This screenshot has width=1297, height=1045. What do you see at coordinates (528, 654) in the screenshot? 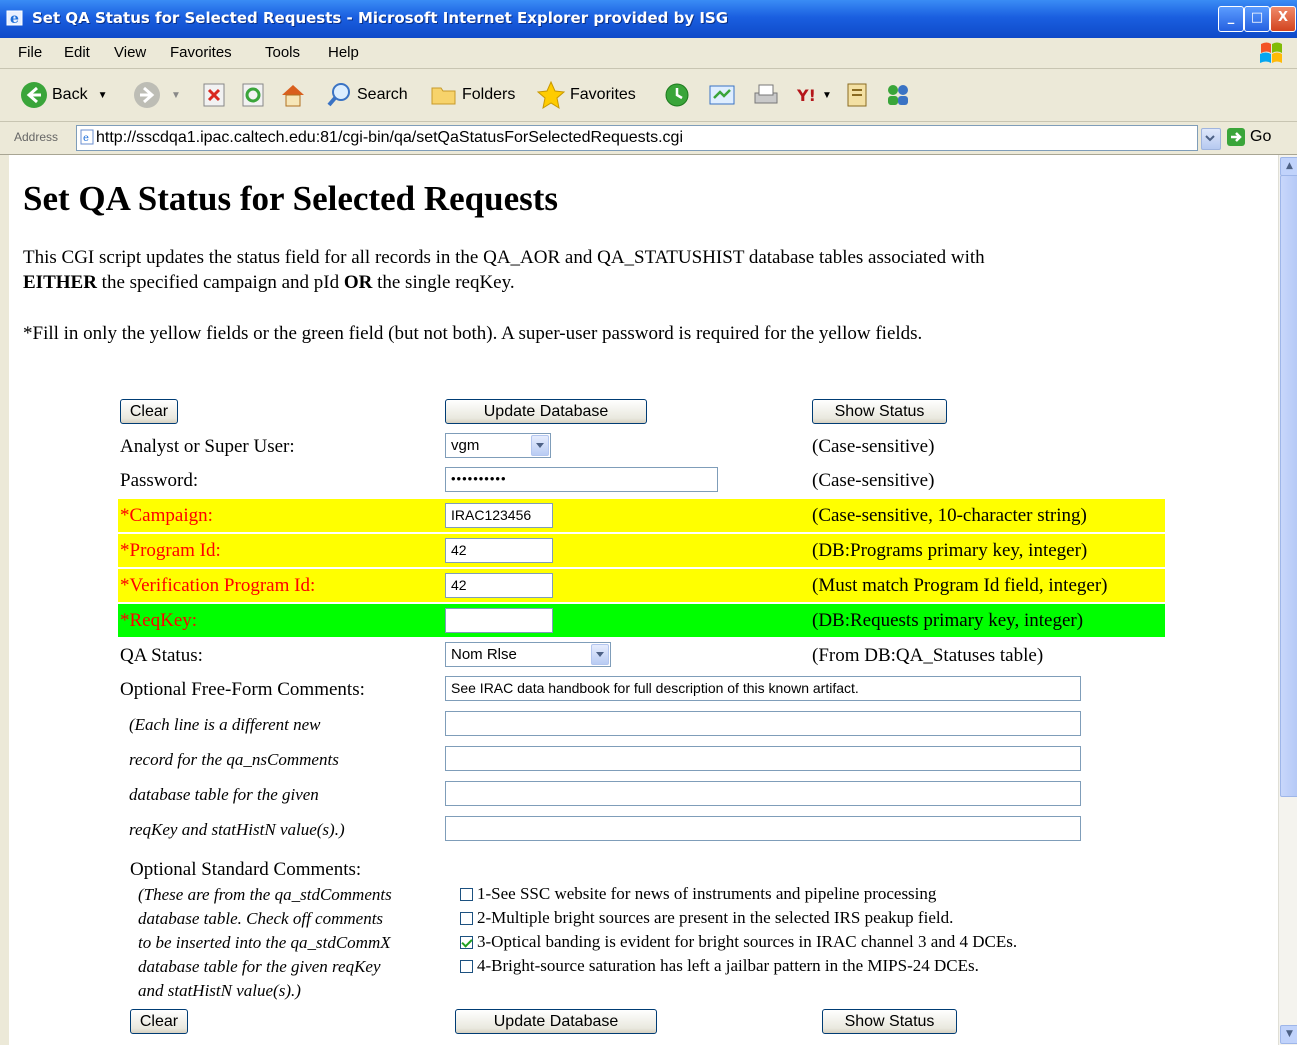
I see `qa-status-select: Nom Rlse` at bounding box center [528, 654].